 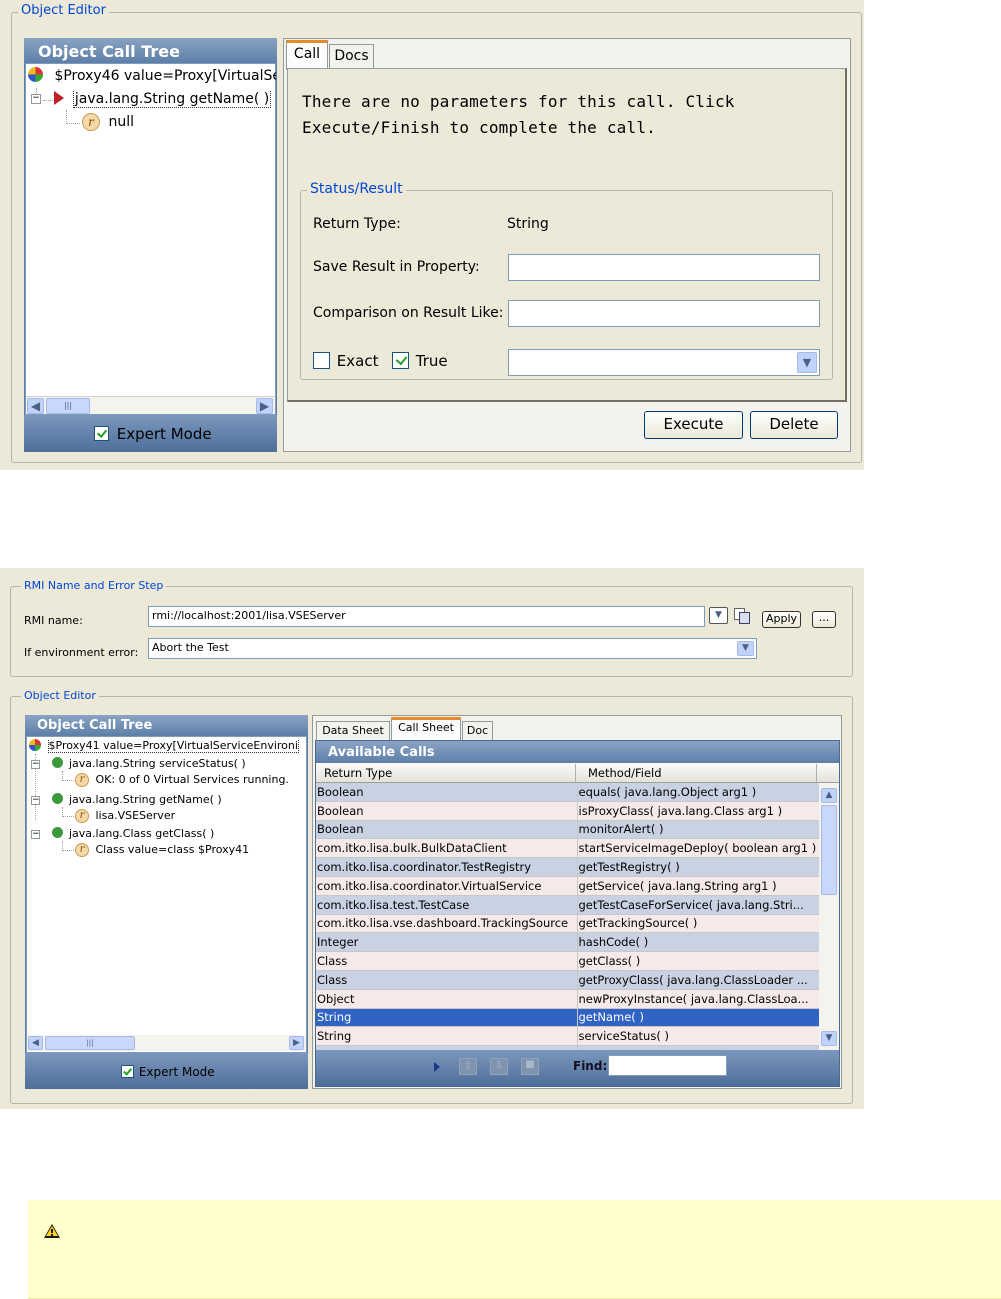 What do you see at coordinates (499, 1066) in the screenshot?
I see `move-down-icon: ⇩` at bounding box center [499, 1066].